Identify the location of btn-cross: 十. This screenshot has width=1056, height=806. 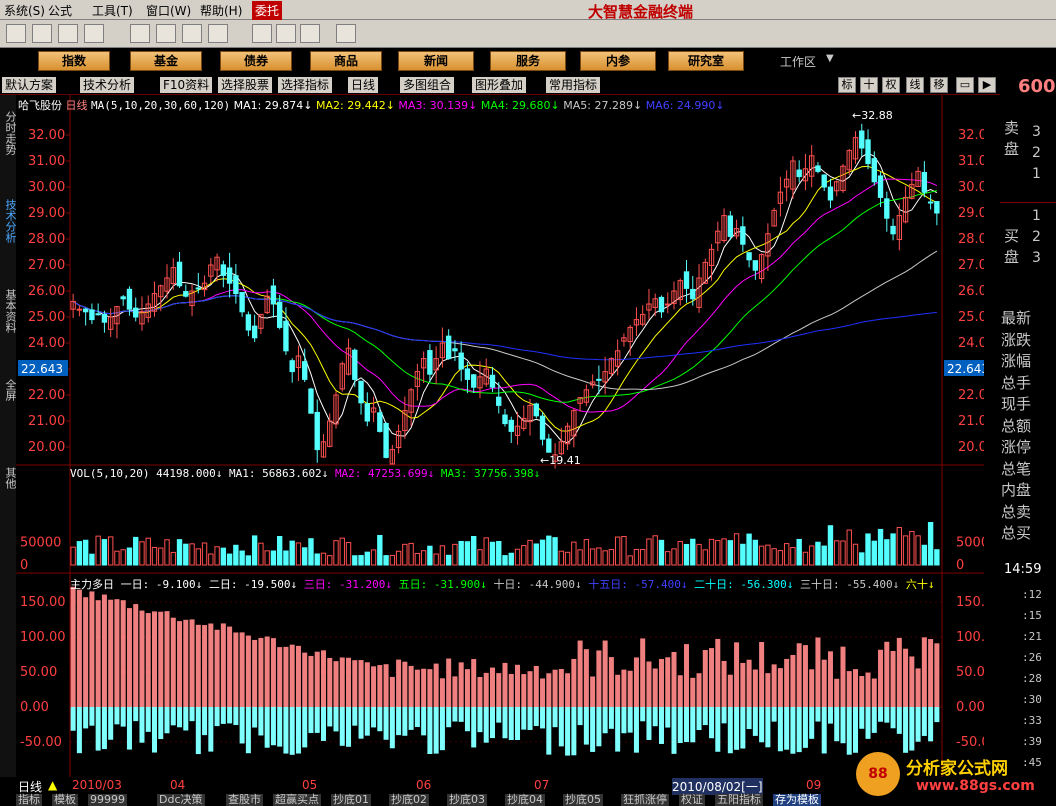
(869, 85).